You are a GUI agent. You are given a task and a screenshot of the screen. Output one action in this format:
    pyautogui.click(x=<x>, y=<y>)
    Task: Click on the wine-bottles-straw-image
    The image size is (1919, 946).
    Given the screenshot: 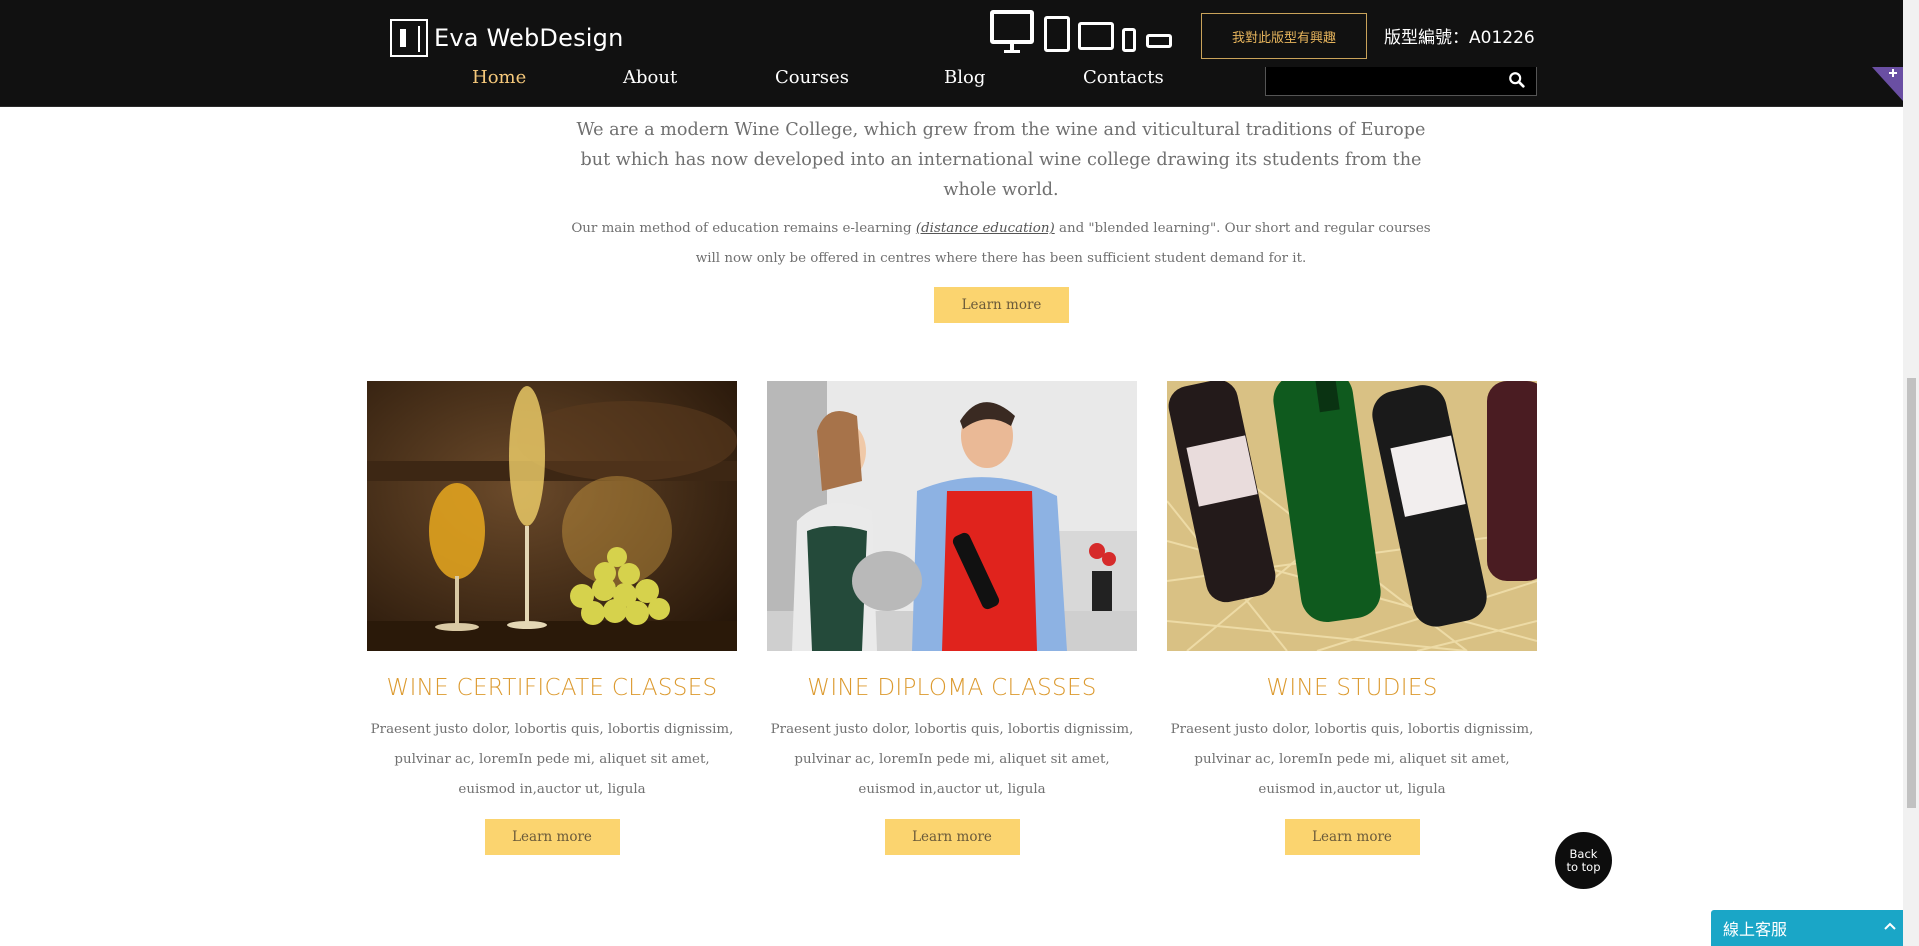 What is the action you would take?
    pyautogui.click(x=1352, y=516)
    